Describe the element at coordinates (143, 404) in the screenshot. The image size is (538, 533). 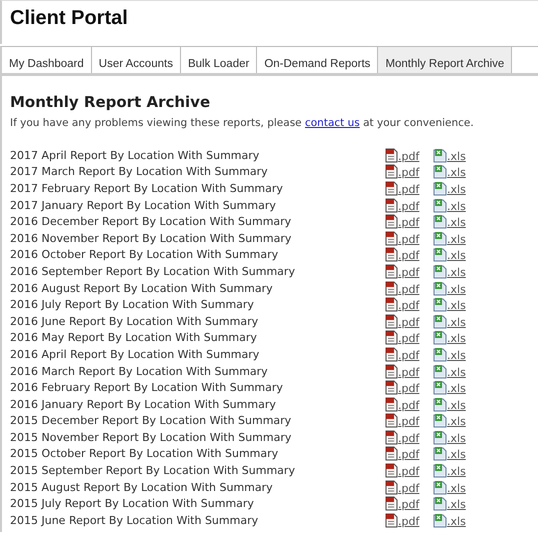
I see `report-title: 2016 January Report By Location With Summary` at that location.